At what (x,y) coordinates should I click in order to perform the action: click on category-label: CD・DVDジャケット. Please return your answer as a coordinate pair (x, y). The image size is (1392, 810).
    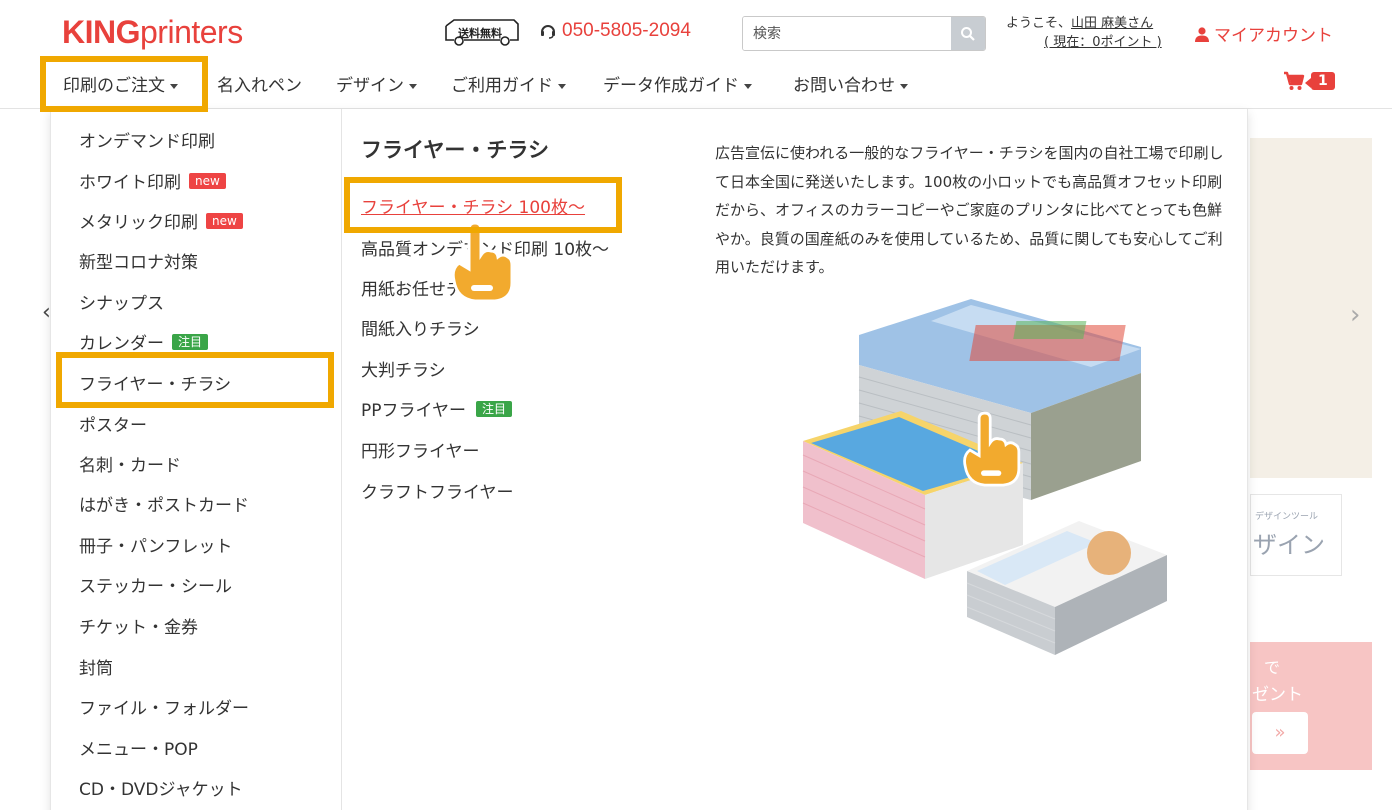
    Looking at the image, I should click on (161, 790).